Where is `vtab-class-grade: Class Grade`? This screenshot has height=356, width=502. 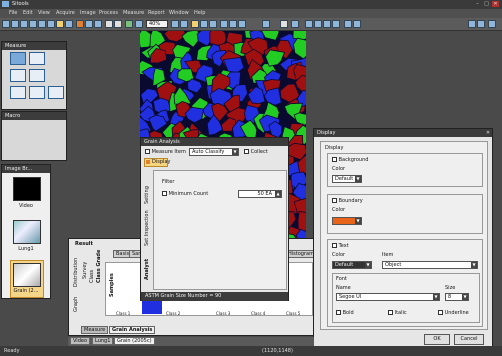 vtab-class-grade: Class Grade is located at coordinates (99, 266).